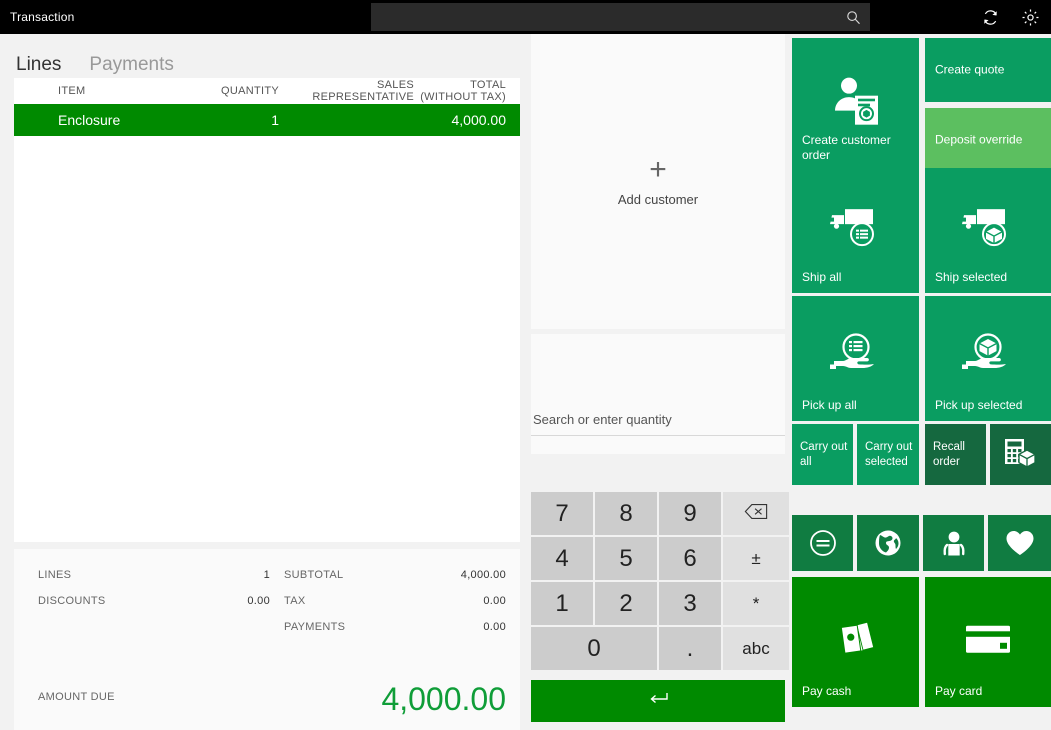 The height and width of the screenshot is (730, 1051). I want to click on numpad-key-0: 0, so click(594, 648).